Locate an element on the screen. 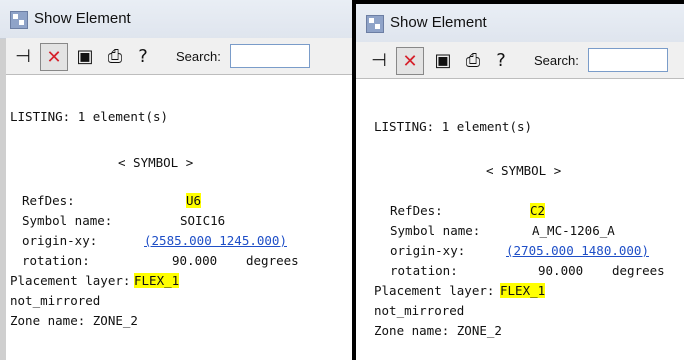 This screenshot has height=360, width=684. symbol-name-value: A_MC-1206_A is located at coordinates (573, 230).